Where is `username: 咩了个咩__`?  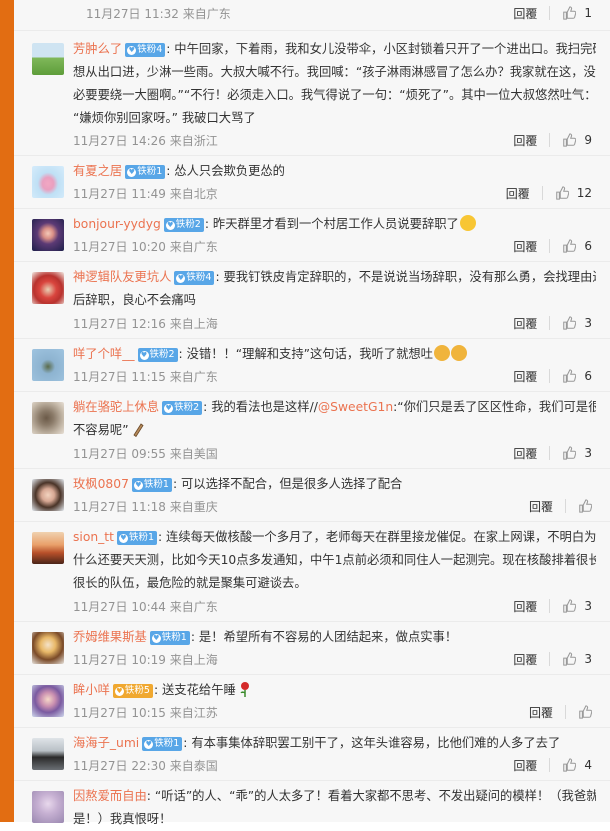 username: 咩了个咩__ is located at coordinates (104, 354).